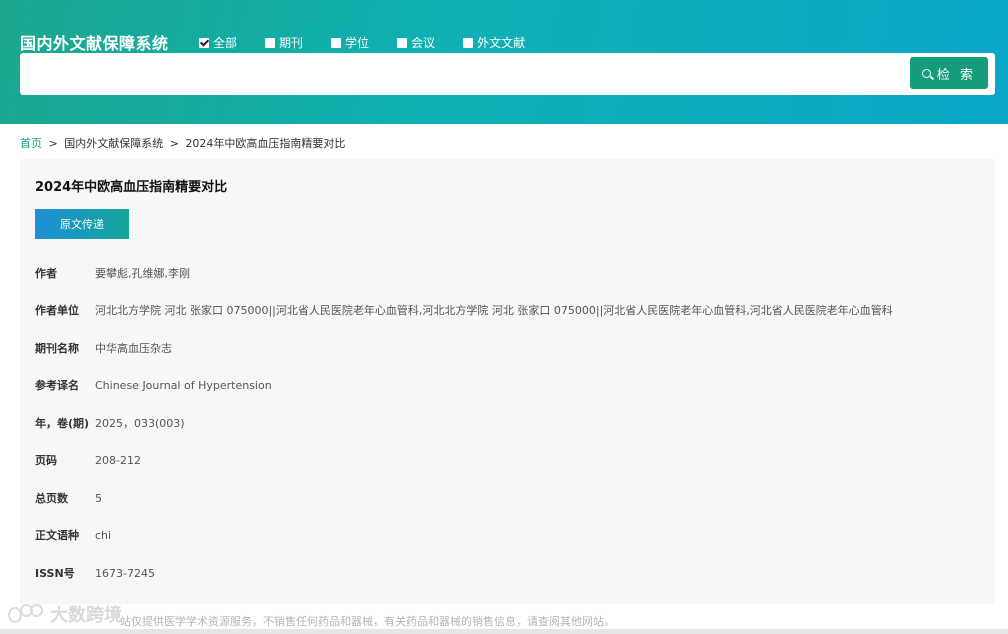 The width and height of the screenshot is (1008, 634). Describe the element at coordinates (376, 42) in the screenshot. I see `search-scope-filters: 全部 期刊 学位 会议 外文文献` at that location.